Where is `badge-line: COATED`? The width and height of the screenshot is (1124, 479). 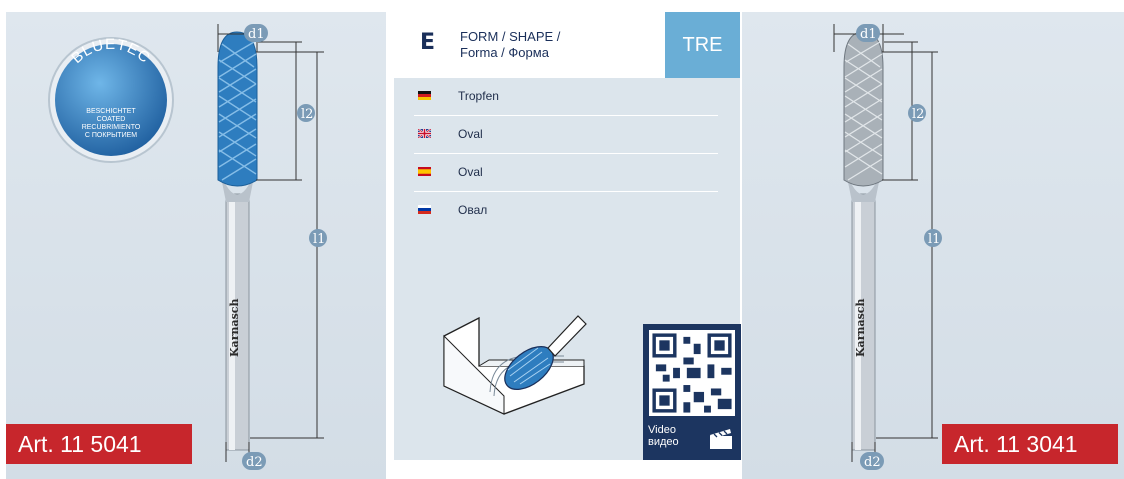
badge-line: COATED is located at coordinates (111, 119).